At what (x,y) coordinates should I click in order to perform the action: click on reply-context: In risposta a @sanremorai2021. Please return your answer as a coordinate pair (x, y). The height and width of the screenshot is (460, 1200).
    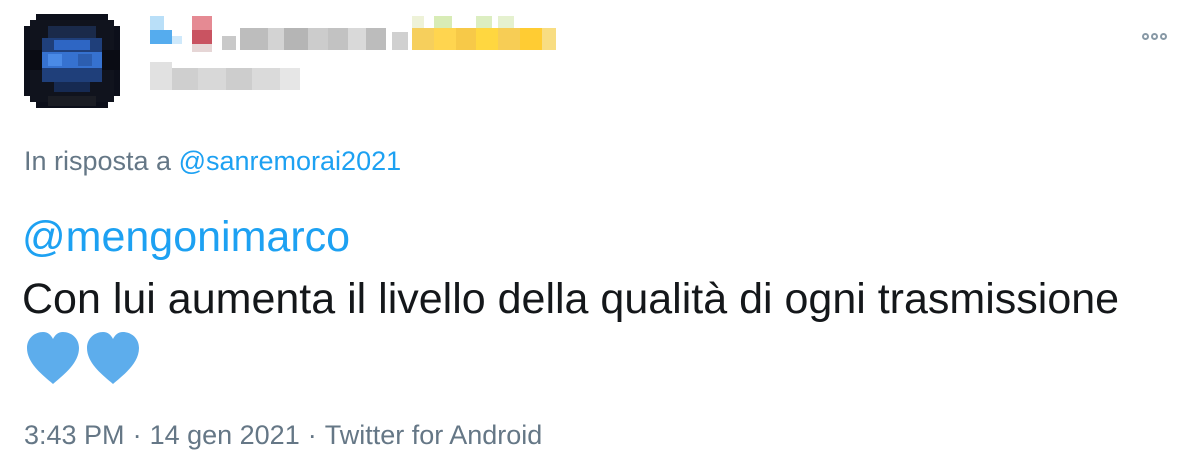
    Looking at the image, I should click on (212, 161).